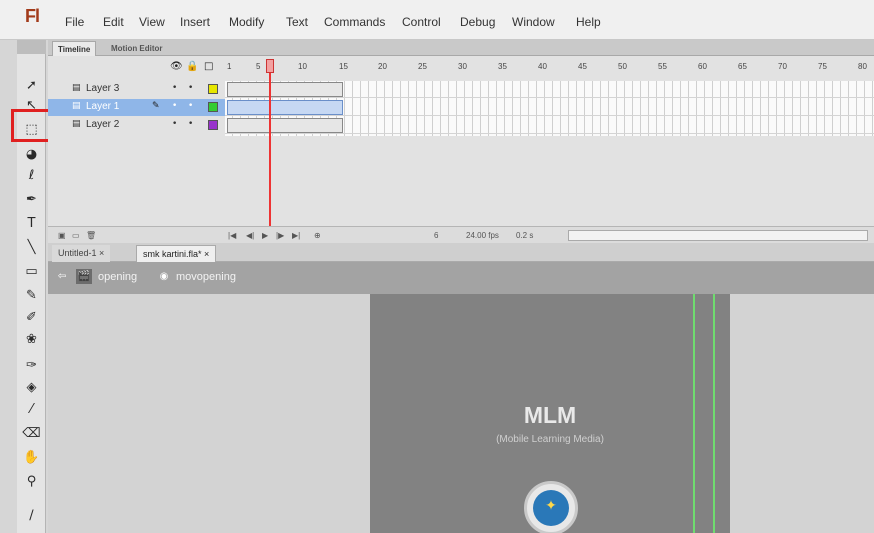 This screenshot has height=533, width=874. Describe the element at coordinates (550, 439) in the screenshot. I see `stage-subtitle-text: (Mobile Learning Media)` at that location.